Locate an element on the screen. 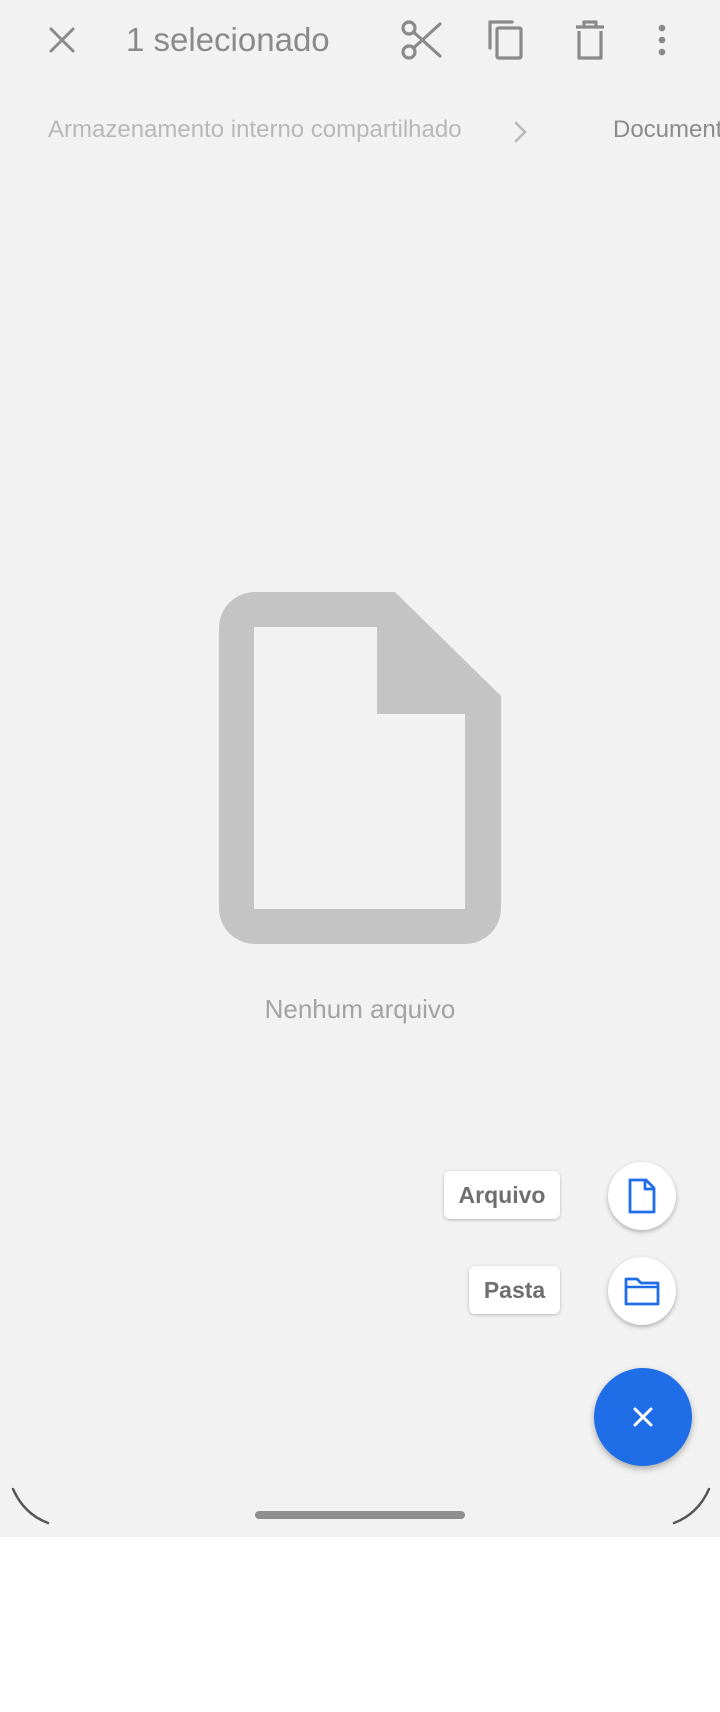 This screenshot has width=720, height=1712. more-vert-icon is located at coordinates (662, 40).